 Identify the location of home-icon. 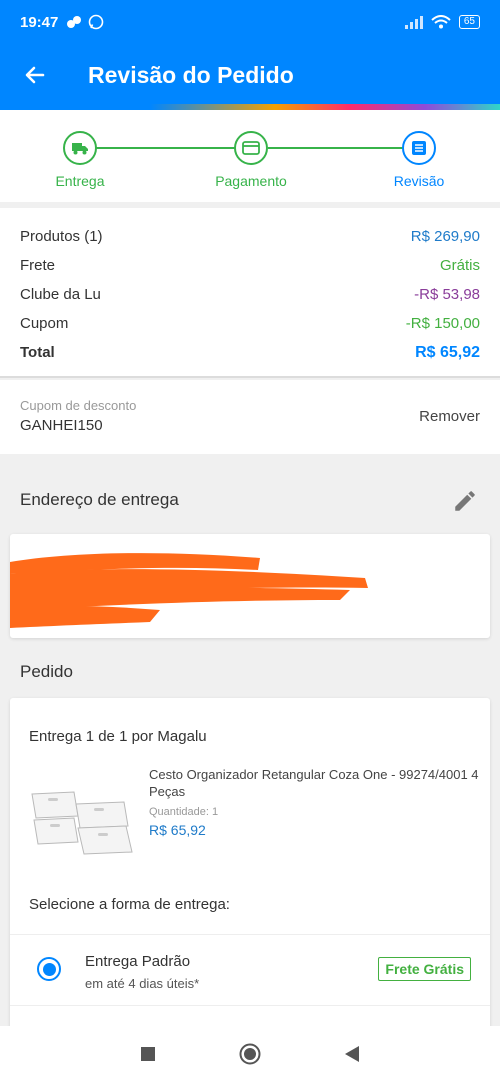
(250, 1054).